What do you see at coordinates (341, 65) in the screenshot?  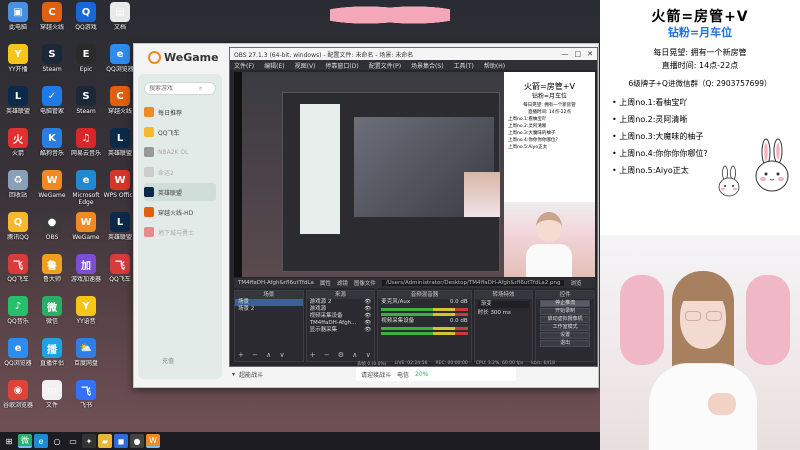 I see `obs-menu-item: 停靠窗口(D)` at bounding box center [341, 65].